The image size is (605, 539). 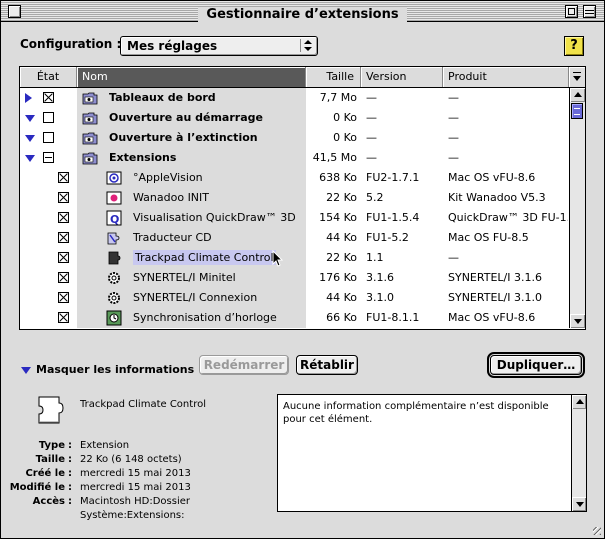 I want to click on gear-icon, so click(x=114, y=298).